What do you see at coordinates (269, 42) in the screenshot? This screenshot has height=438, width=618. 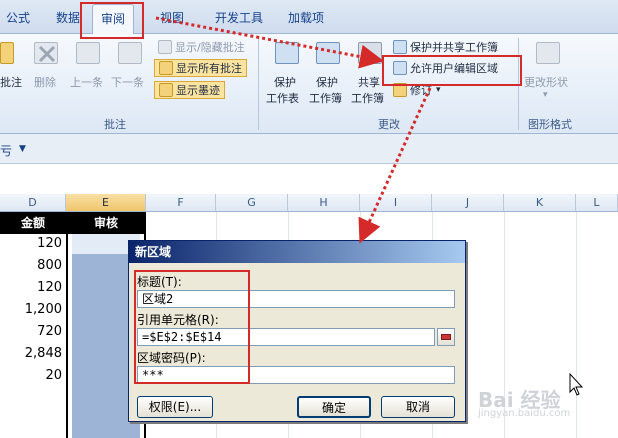 I see `arrow-to-allow-edit` at bounding box center [269, 42].